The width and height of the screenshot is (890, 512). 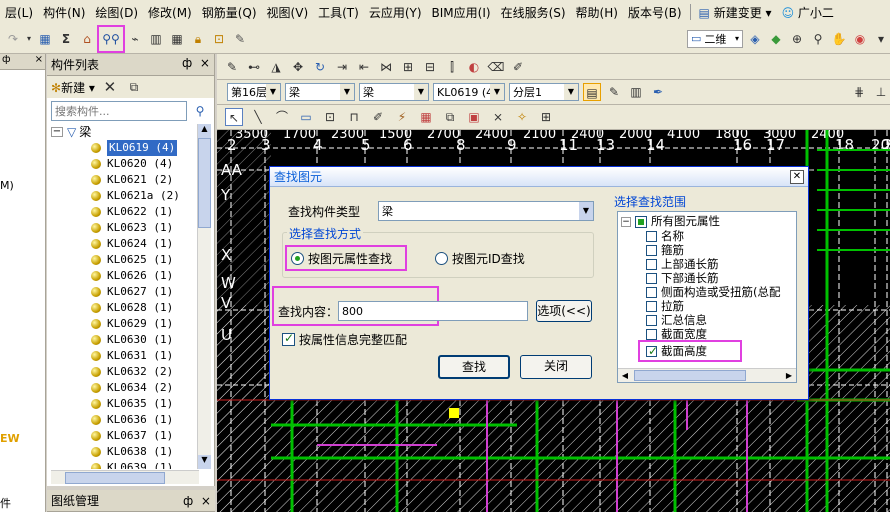 I want to click on list-item: KL0621 (2), so click(x=125, y=180).